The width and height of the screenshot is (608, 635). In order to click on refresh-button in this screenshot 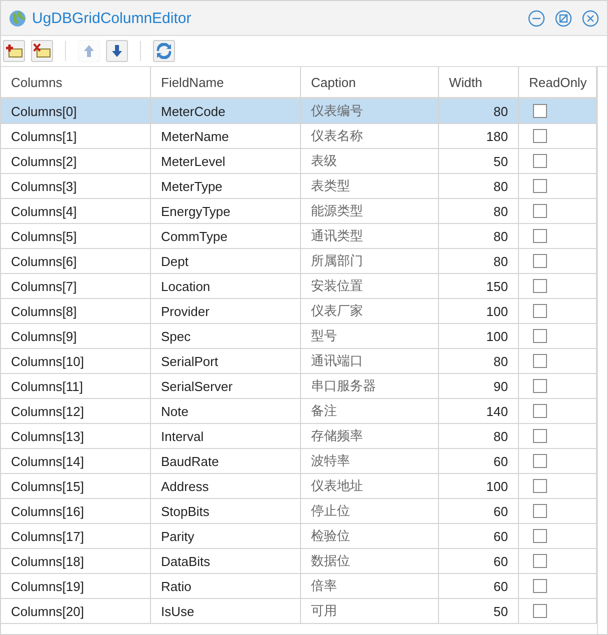, I will do `click(164, 51)`.